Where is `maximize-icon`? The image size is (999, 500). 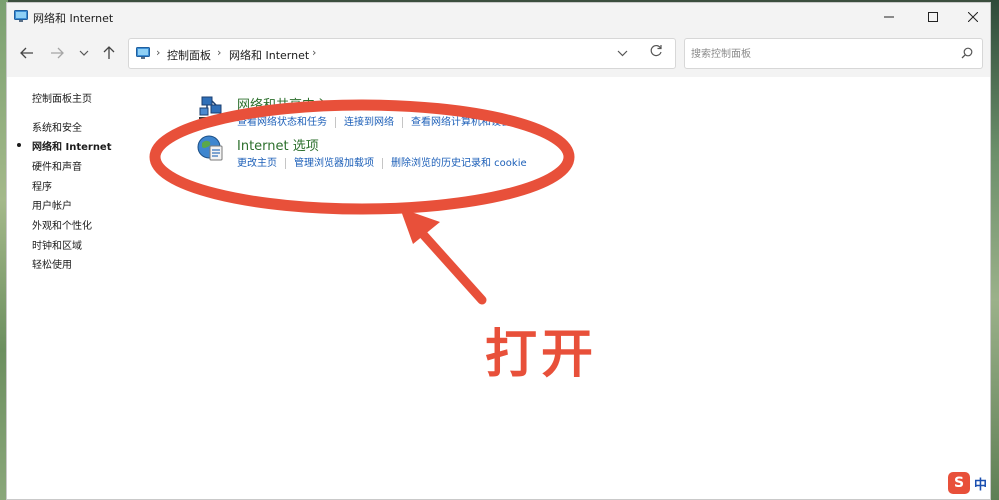
maximize-icon is located at coordinates (933, 17).